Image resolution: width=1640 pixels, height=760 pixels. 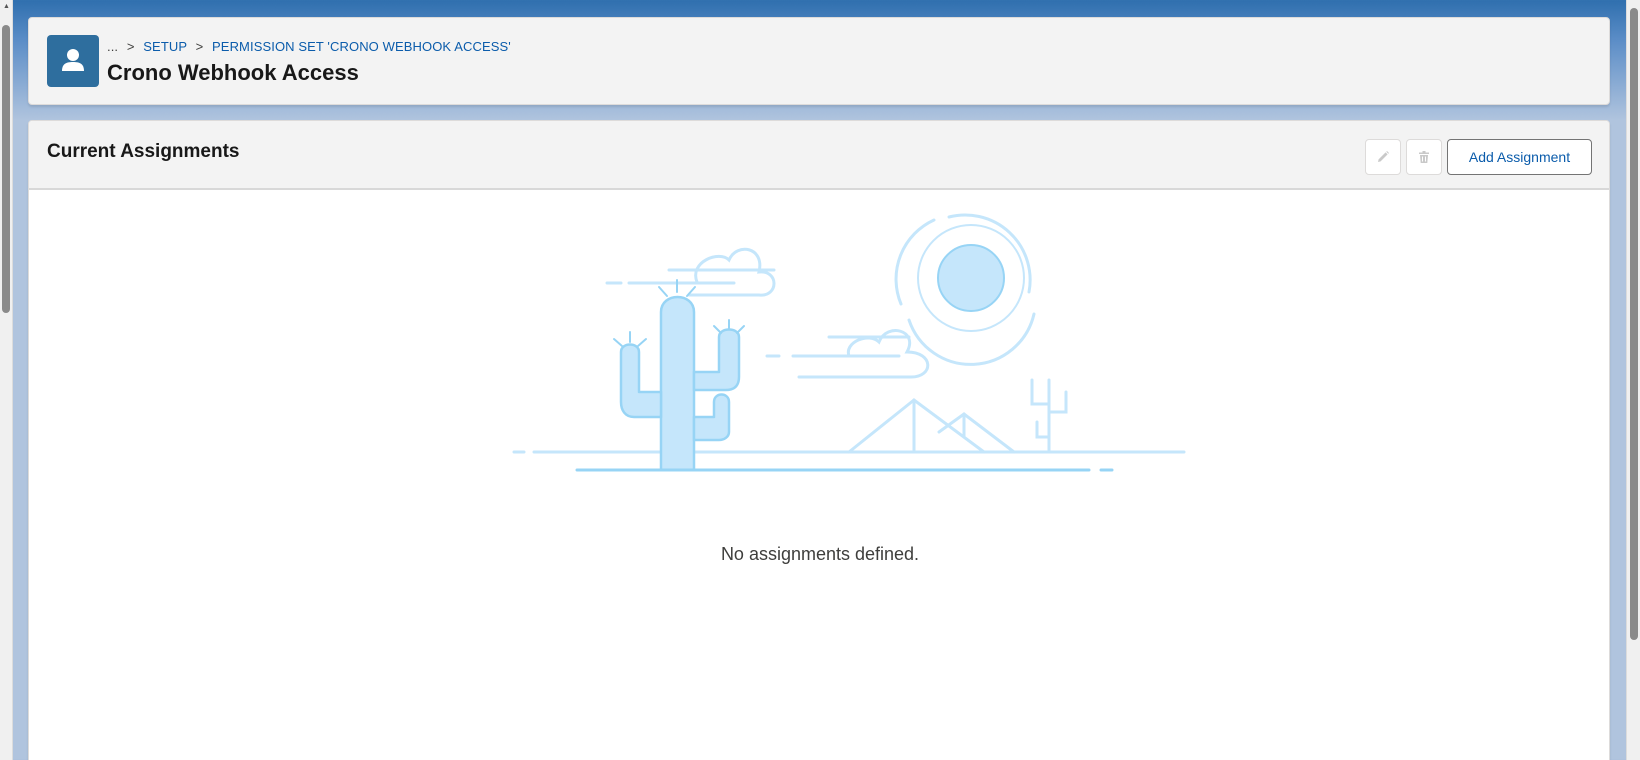 What do you see at coordinates (6, 169) in the screenshot?
I see `left-scrollbar-thumb` at bounding box center [6, 169].